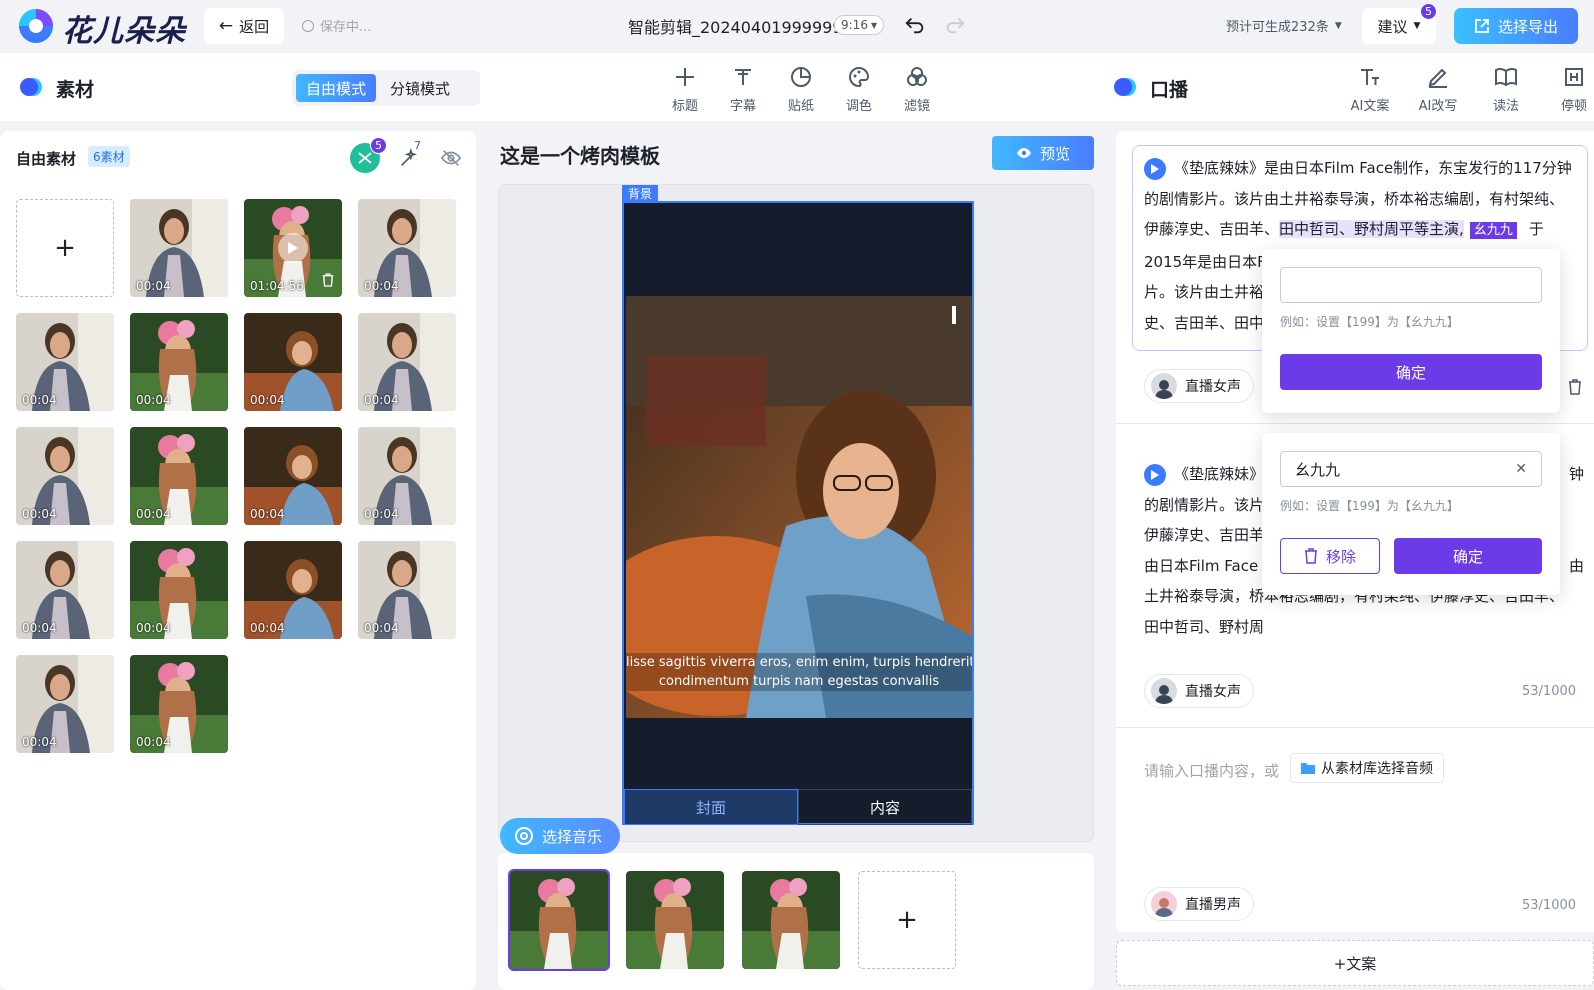 The height and width of the screenshot is (990, 1594). Describe the element at coordinates (640, 193) in the screenshot. I see `background-tag: 背景` at that location.